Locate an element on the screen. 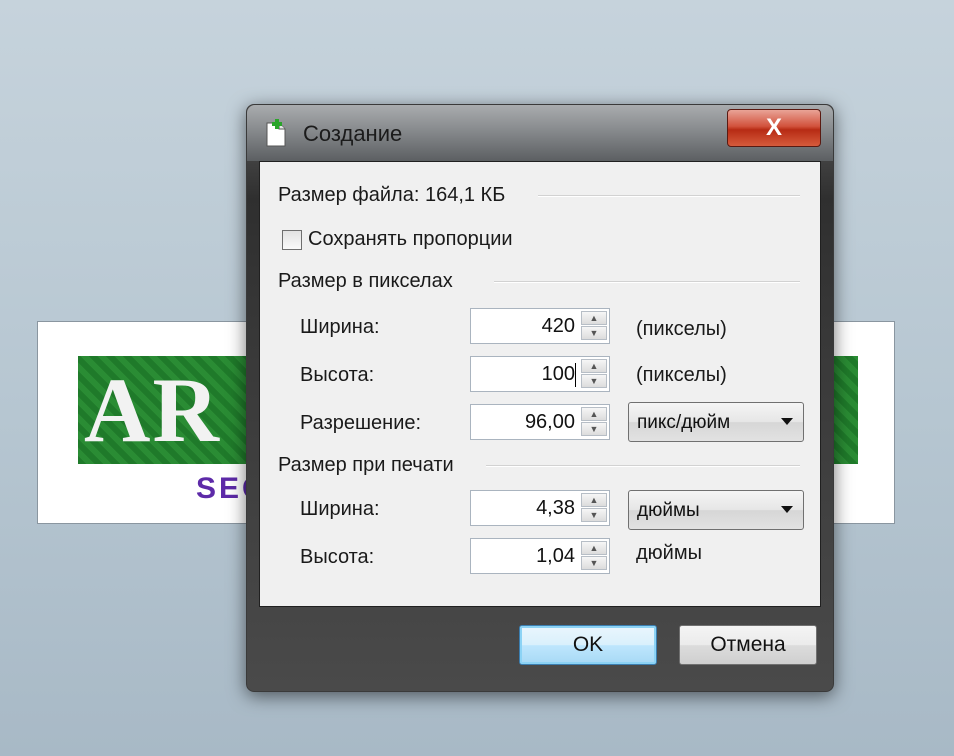  dialog-title: Создание is located at coordinates (353, 133).